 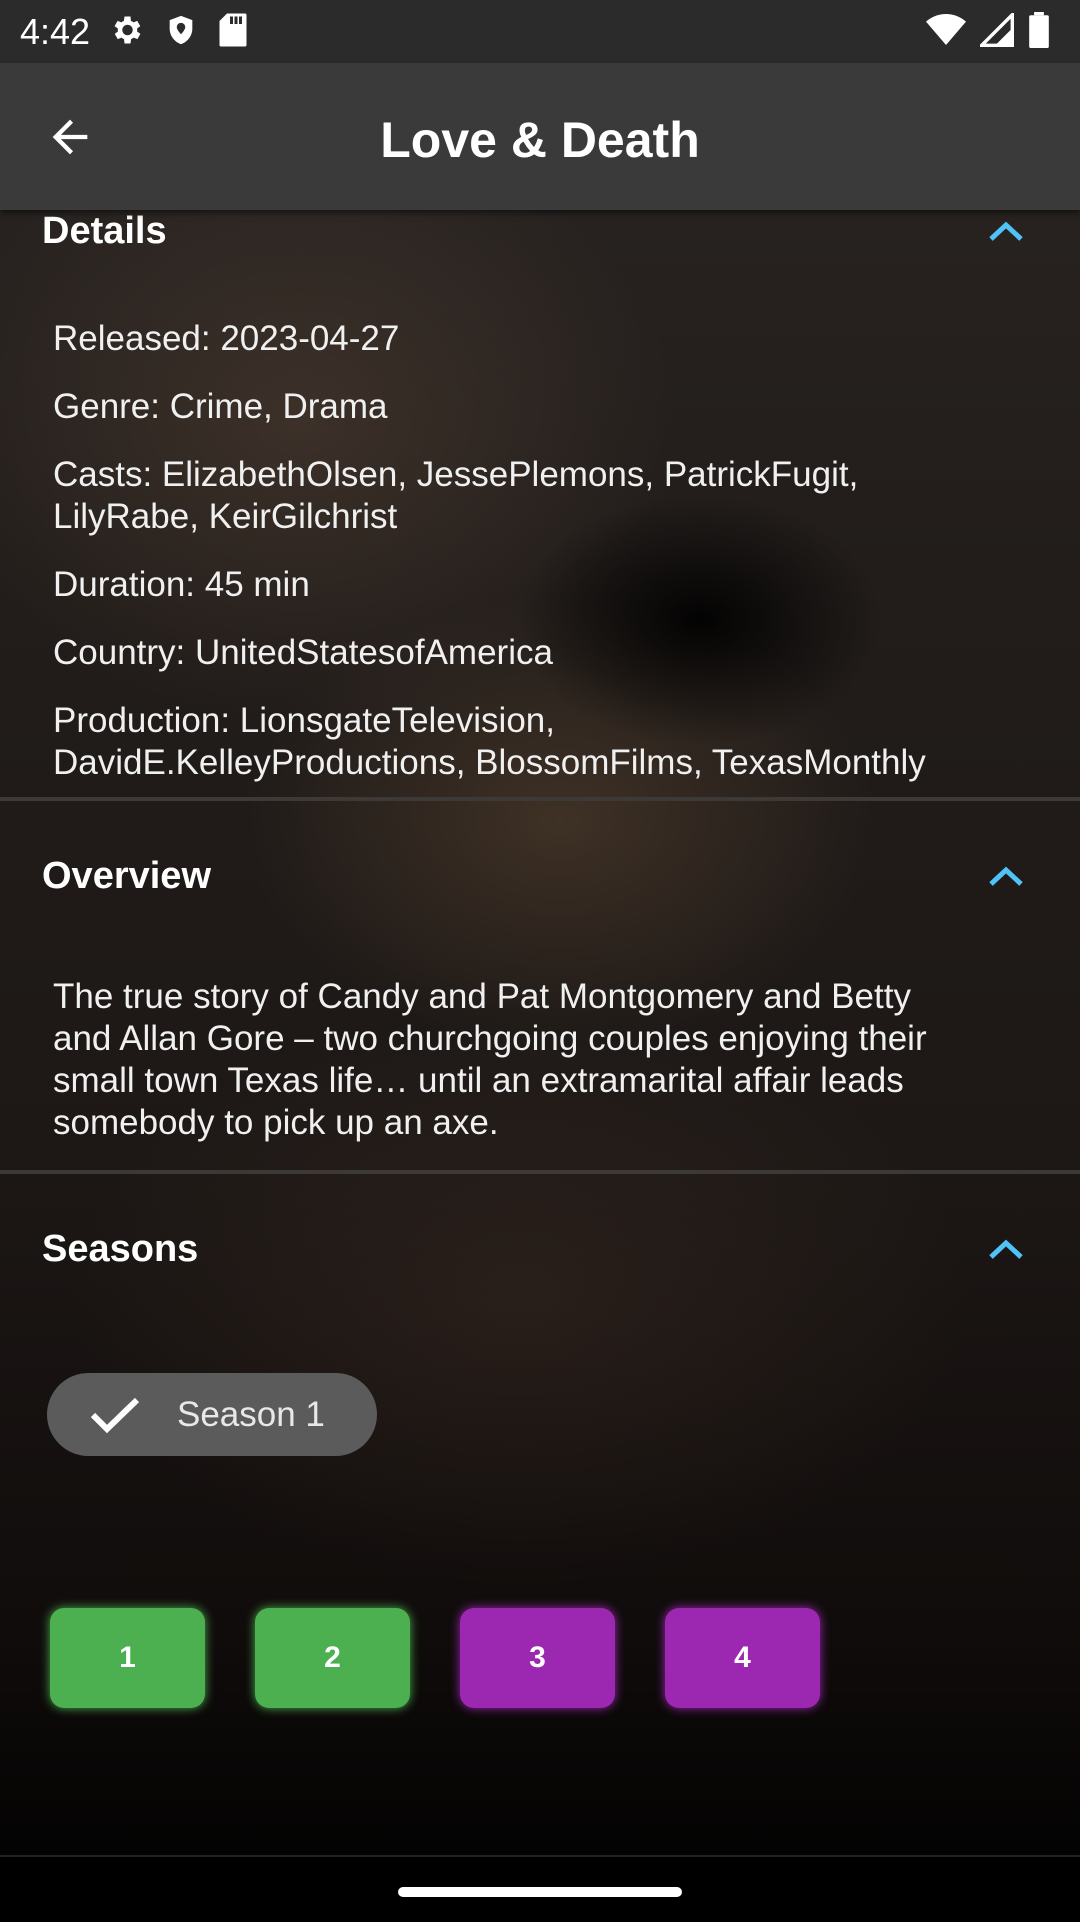 I want to click on battery-icon, so click(x=1039, y=32).